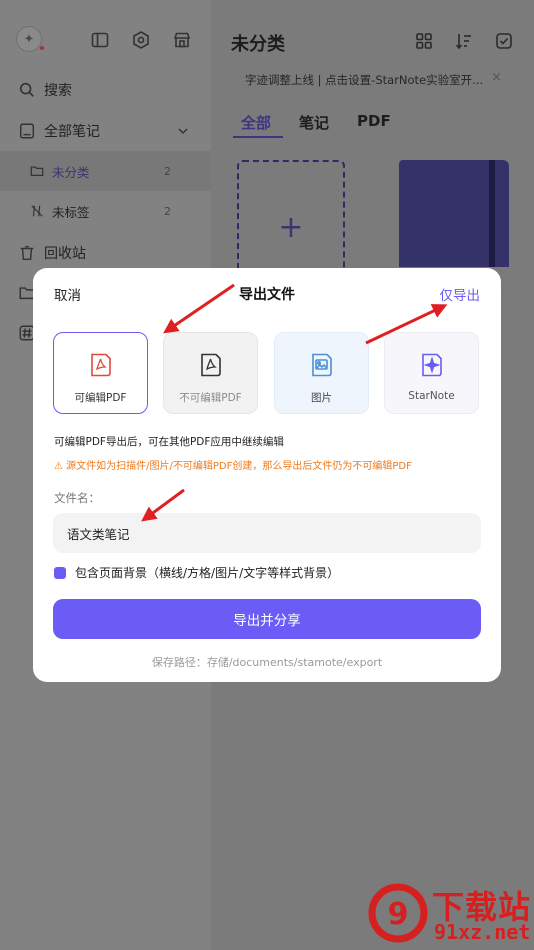 Image resolution: width=534 pixels, height=950 pixels. I want to click on option-label: 可编辑PDF, so click(100, 398).